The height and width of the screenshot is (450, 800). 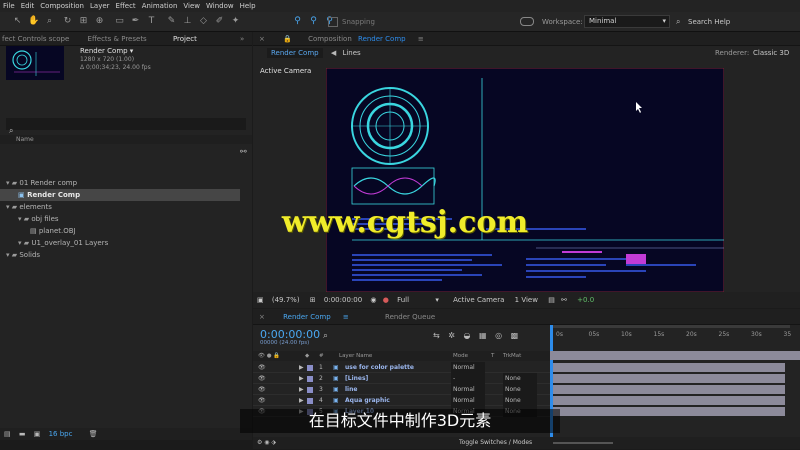 I want to click on renderer-value: Classic 3D, so click(x=771, y=53).